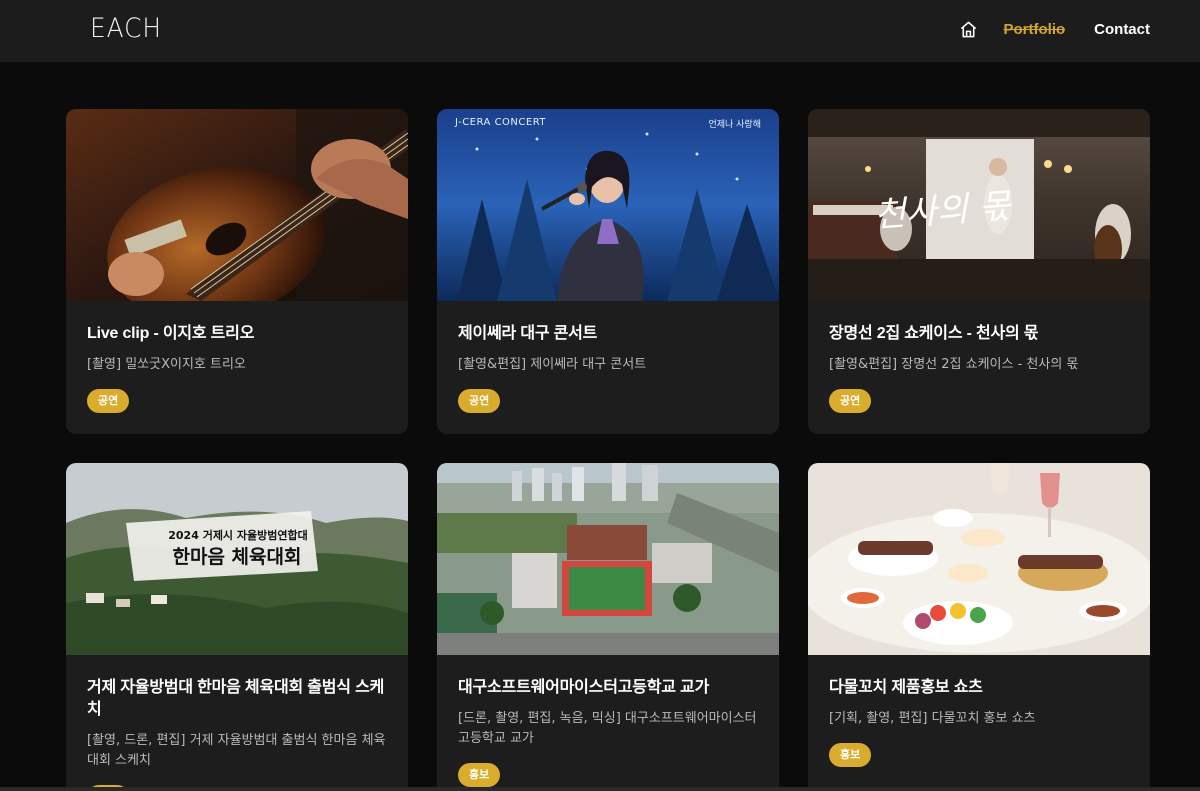 Image resolution: width=1200 pixels, height=791 pixels. Describe the element at coordinates (236, 750) in the screenshot. I see `card-description: [촬영, 드론, 편집] 거제 자율방범대 출범식 한마음 체육대회 스케치` at that location.